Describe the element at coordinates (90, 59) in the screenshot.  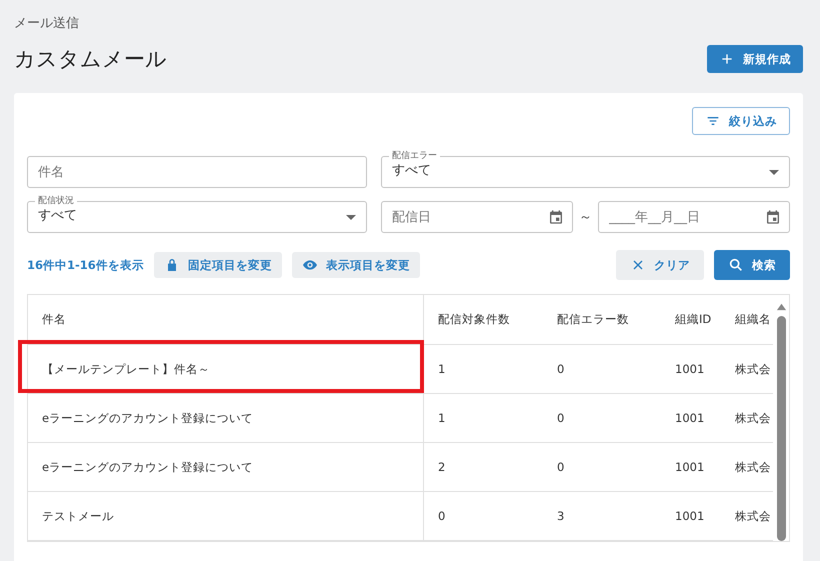
I see `page-title: カスタムメール` at that location.